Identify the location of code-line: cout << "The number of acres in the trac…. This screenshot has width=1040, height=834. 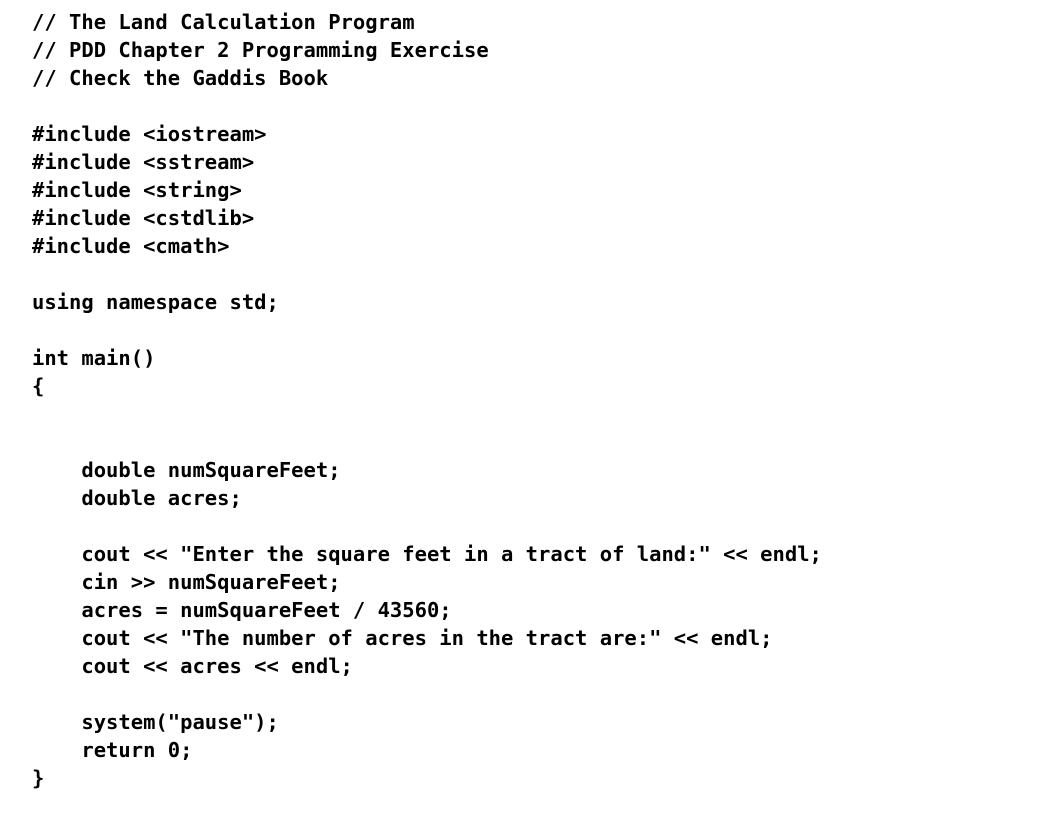
(402, 638).